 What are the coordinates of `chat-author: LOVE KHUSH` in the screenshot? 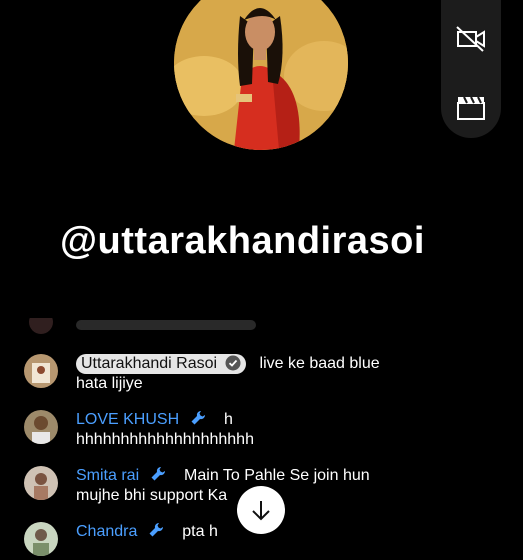 It's located at (127, 419).